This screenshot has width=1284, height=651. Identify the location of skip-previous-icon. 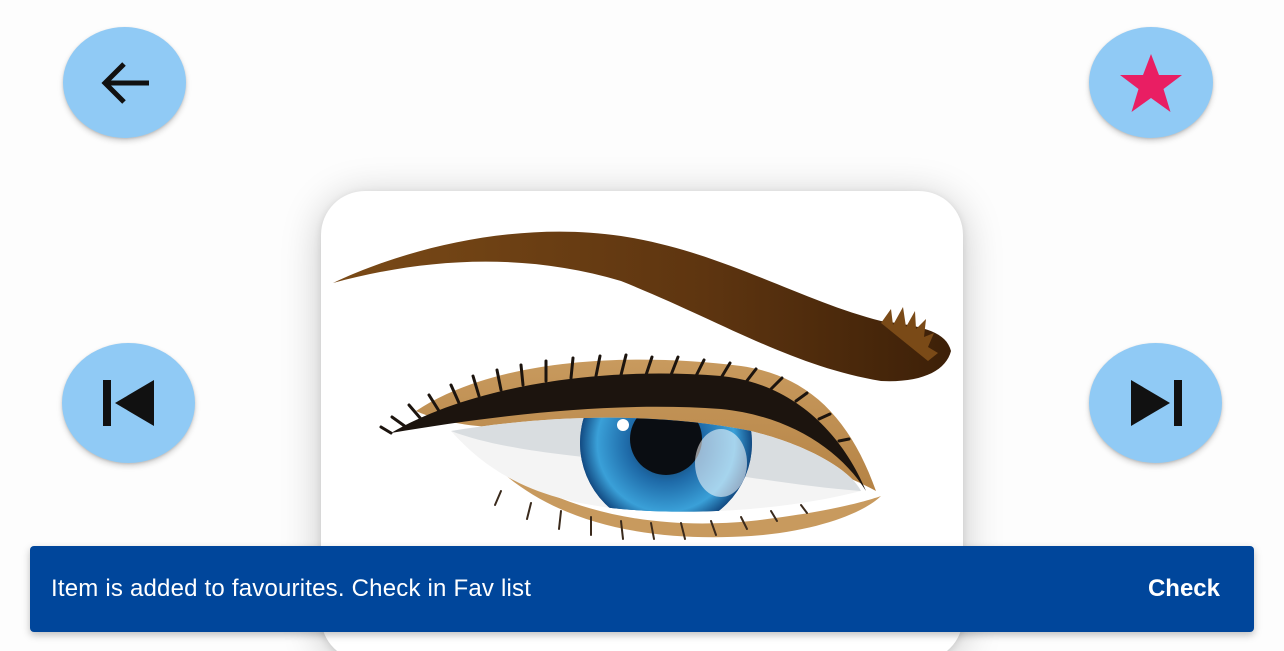
(128, 403).